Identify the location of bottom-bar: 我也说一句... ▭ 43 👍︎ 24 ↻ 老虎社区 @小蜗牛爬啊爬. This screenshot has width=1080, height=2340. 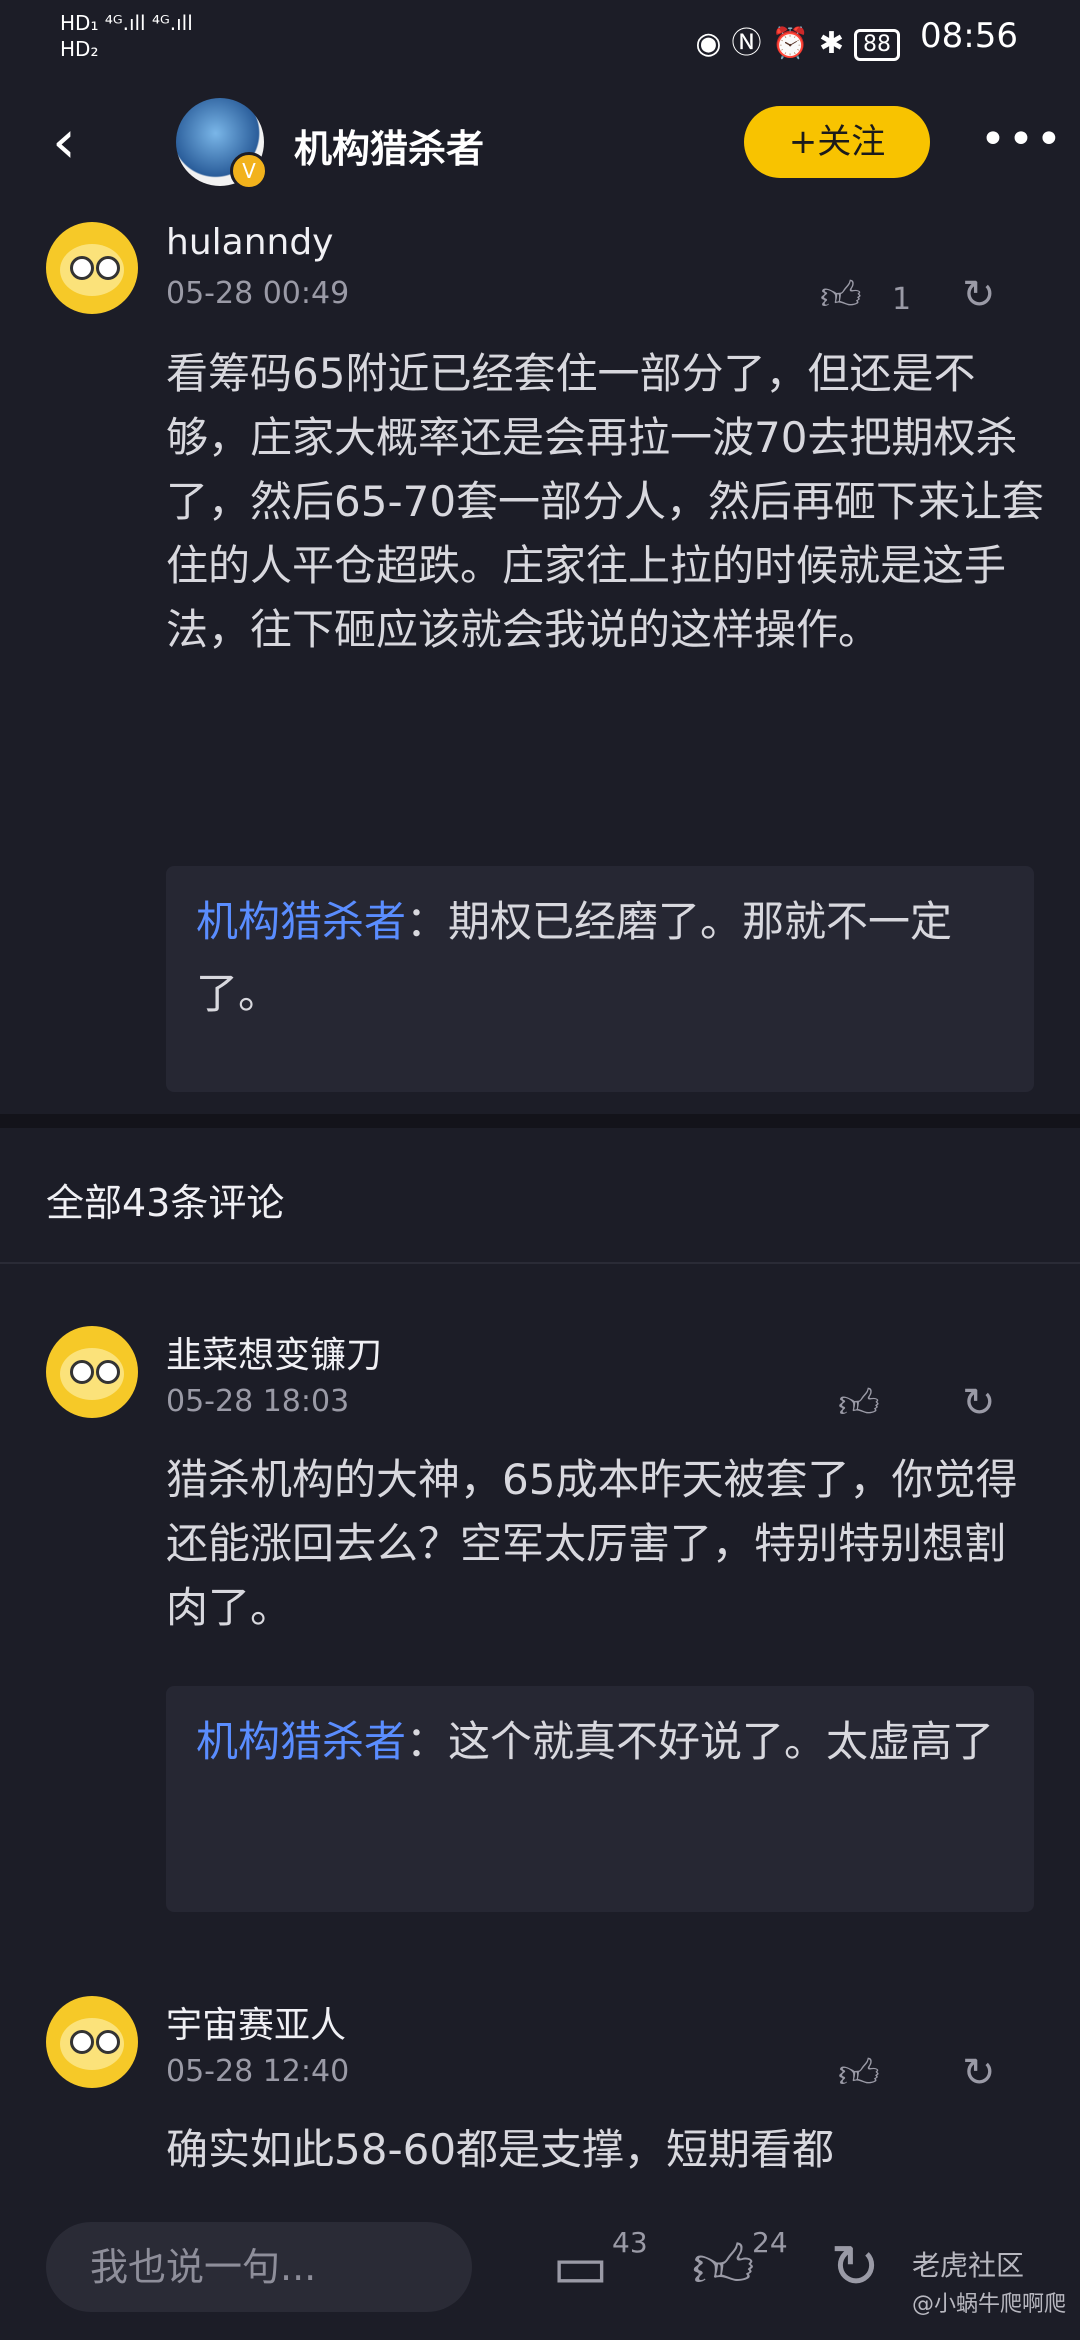
(540, 2268).